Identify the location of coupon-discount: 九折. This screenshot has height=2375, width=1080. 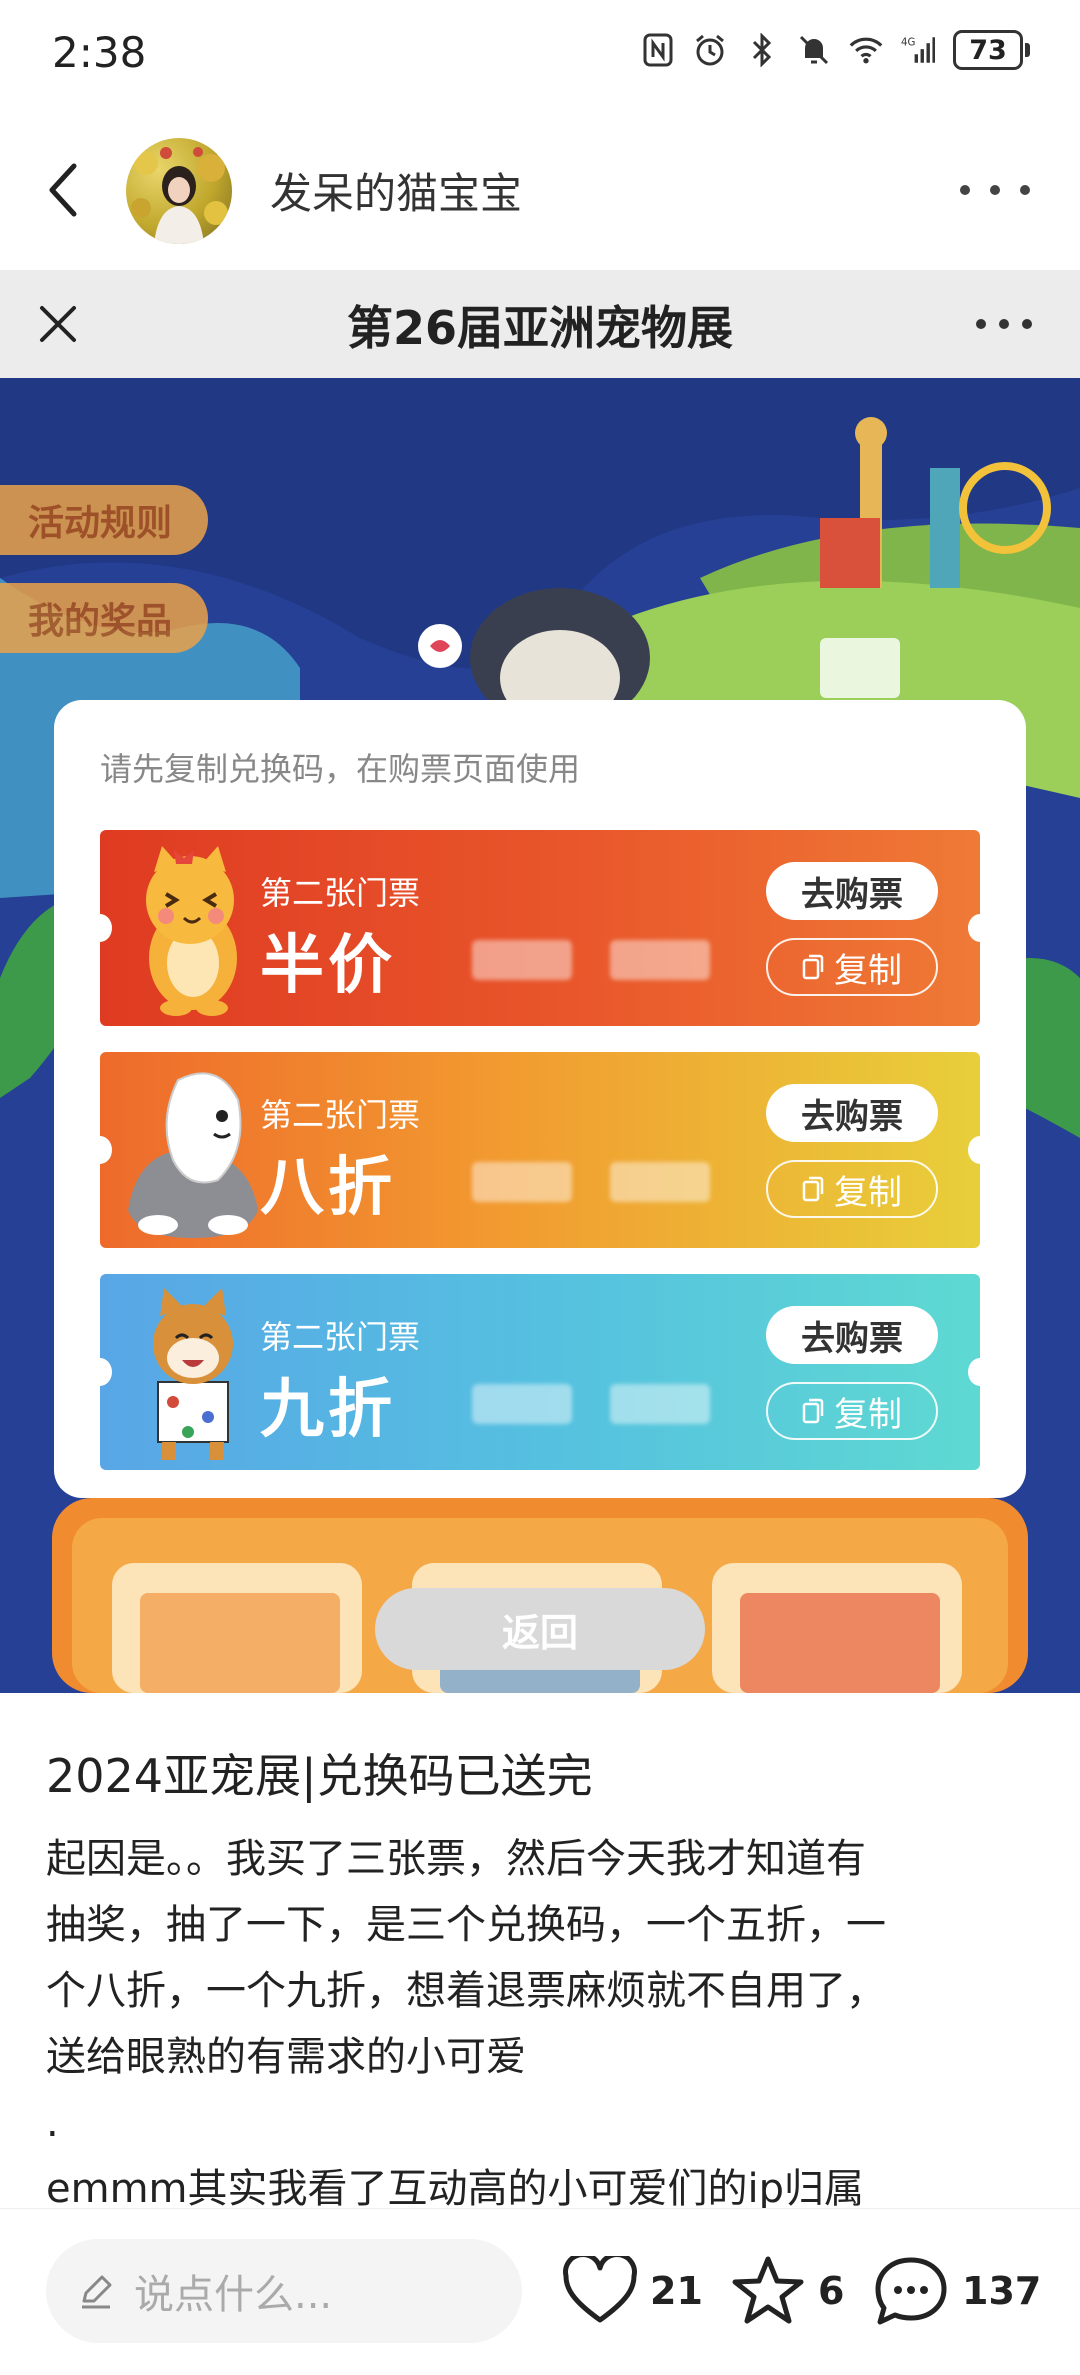
(328, 1410).